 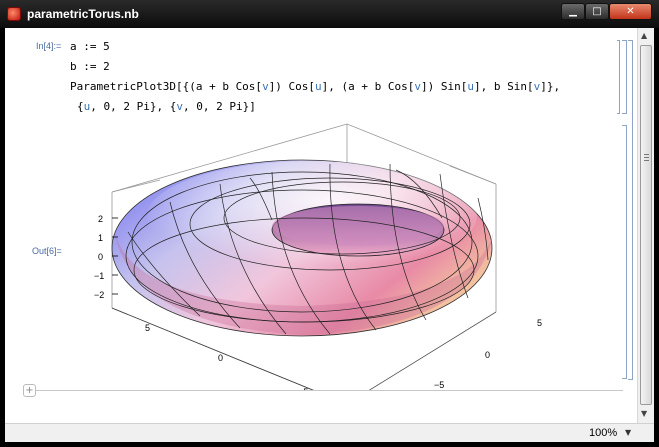 What do you see at coordinates (90, 66) in the screenshot?
I see `code-line-2: b := 2` at bounding box center [90, 66].